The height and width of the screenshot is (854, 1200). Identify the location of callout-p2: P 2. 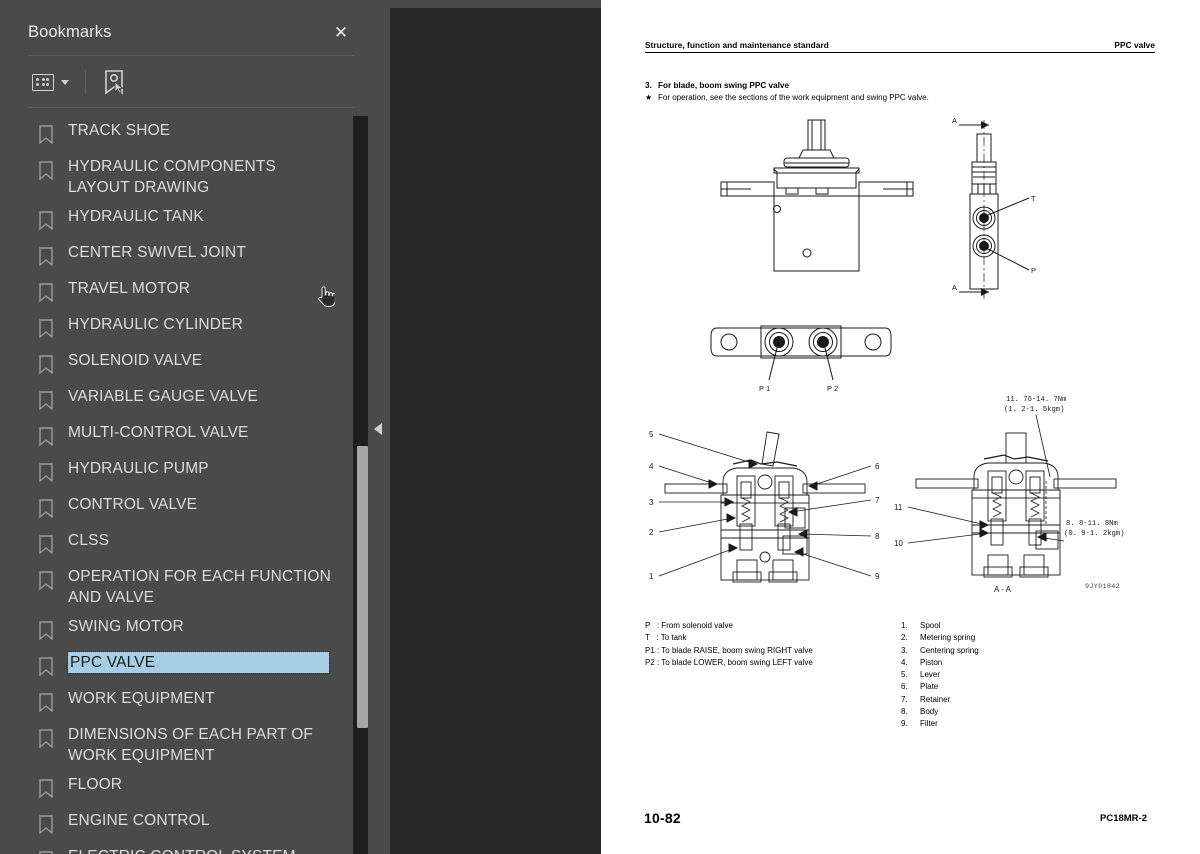
(832, 388).